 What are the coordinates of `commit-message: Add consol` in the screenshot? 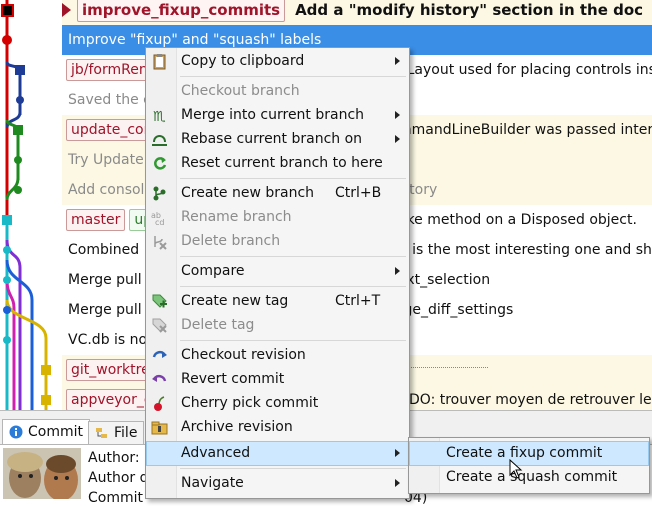 It's located at (106, 190).